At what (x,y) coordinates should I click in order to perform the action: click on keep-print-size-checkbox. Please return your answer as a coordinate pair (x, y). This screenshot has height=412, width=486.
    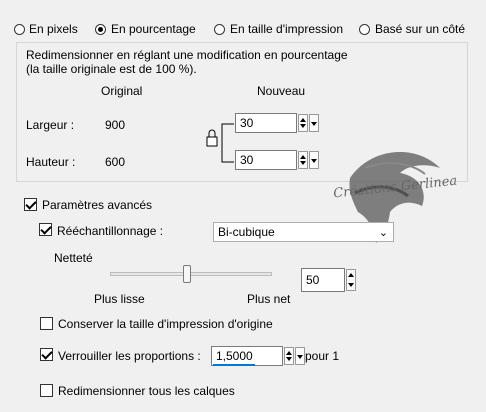
    Looking at the image, I should click on (46, 323).